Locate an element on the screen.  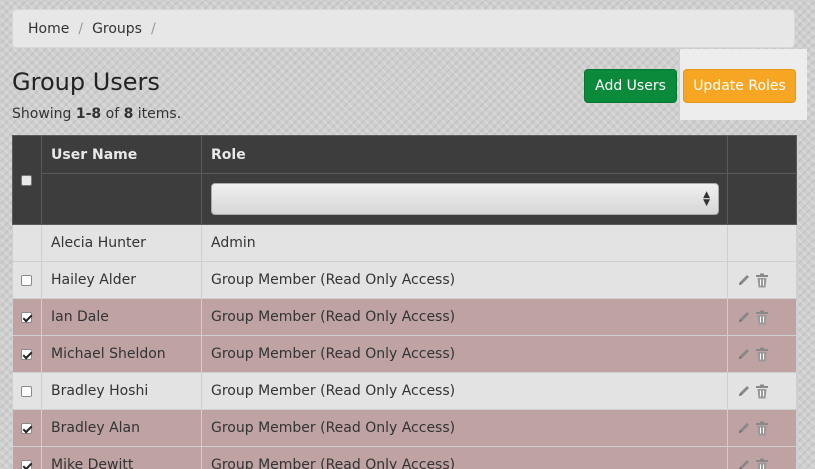
username-cell: Hailey Alder is located at coordinates (121, 280).